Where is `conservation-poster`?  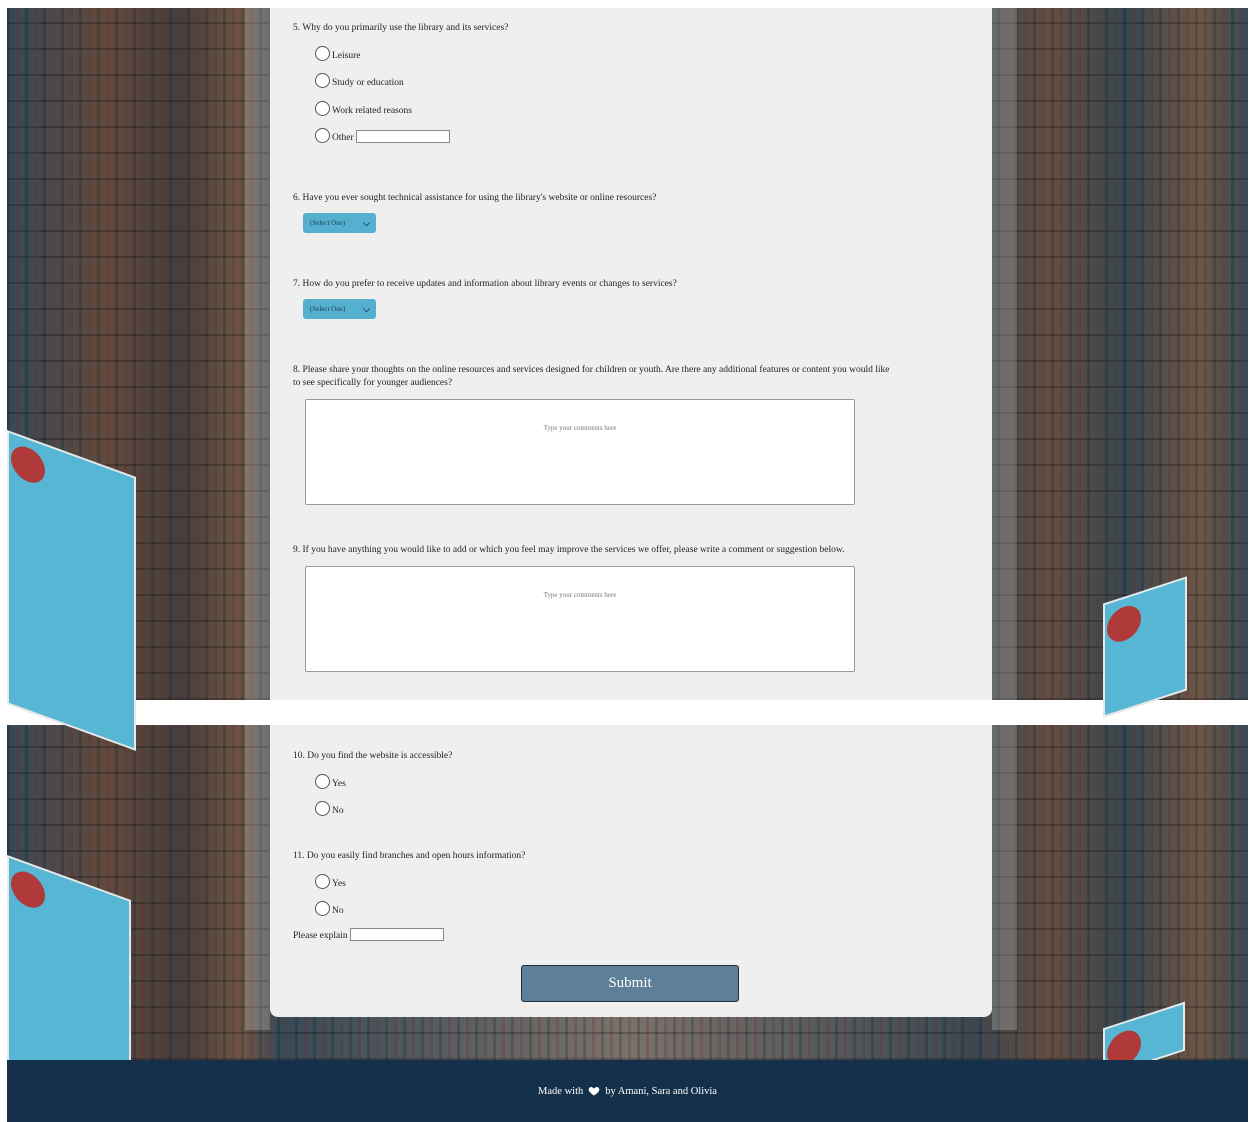 conservation-poster is located at coordinates (71, 590).